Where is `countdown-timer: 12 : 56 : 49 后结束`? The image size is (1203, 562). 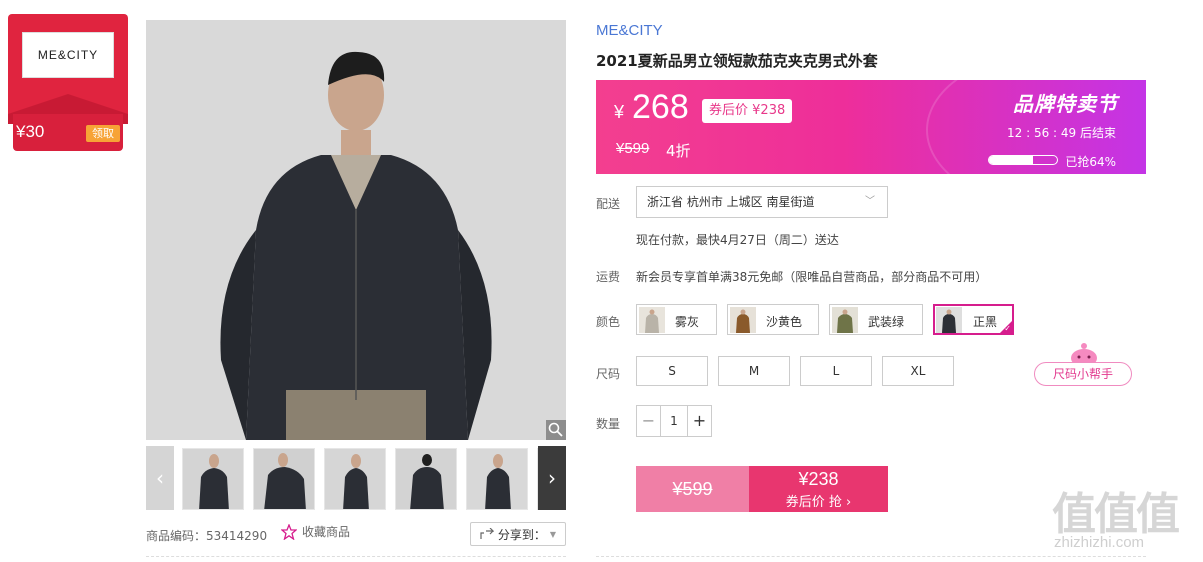 countdown-timer: 12 : 56 : 49 后结束 is located at coordinates (1061, 133).